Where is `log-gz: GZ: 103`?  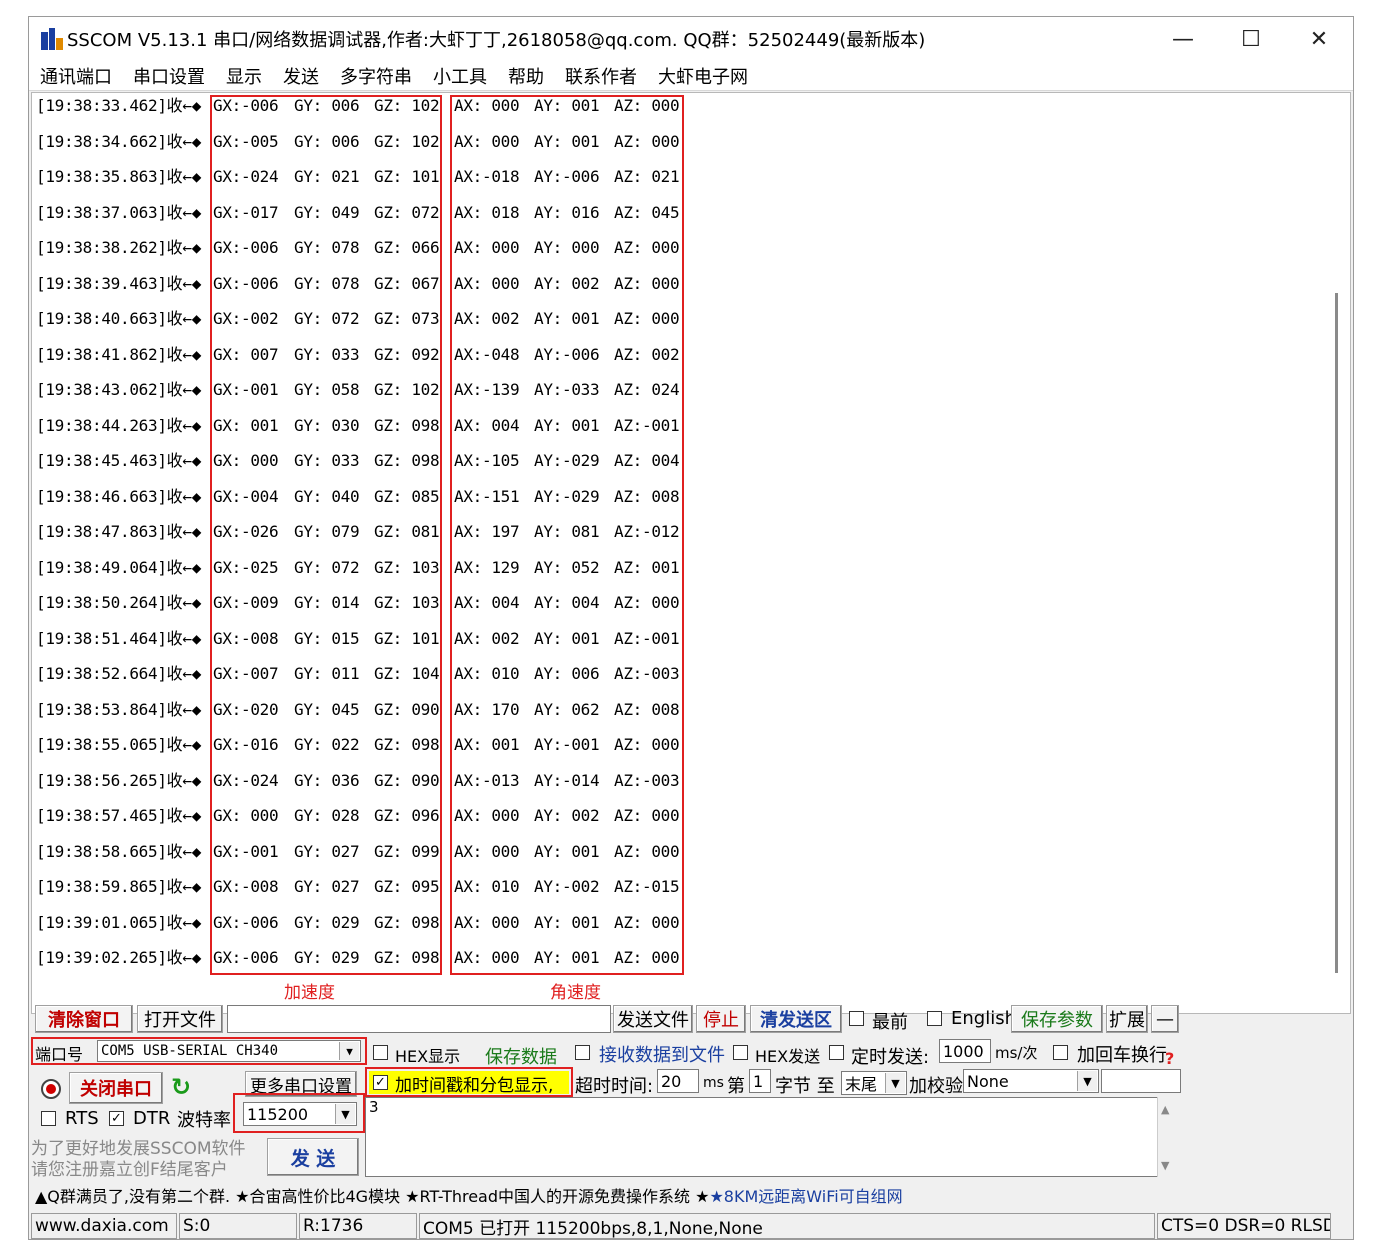
log-gz: GZ: 103 is located at coordinates (407, 567).